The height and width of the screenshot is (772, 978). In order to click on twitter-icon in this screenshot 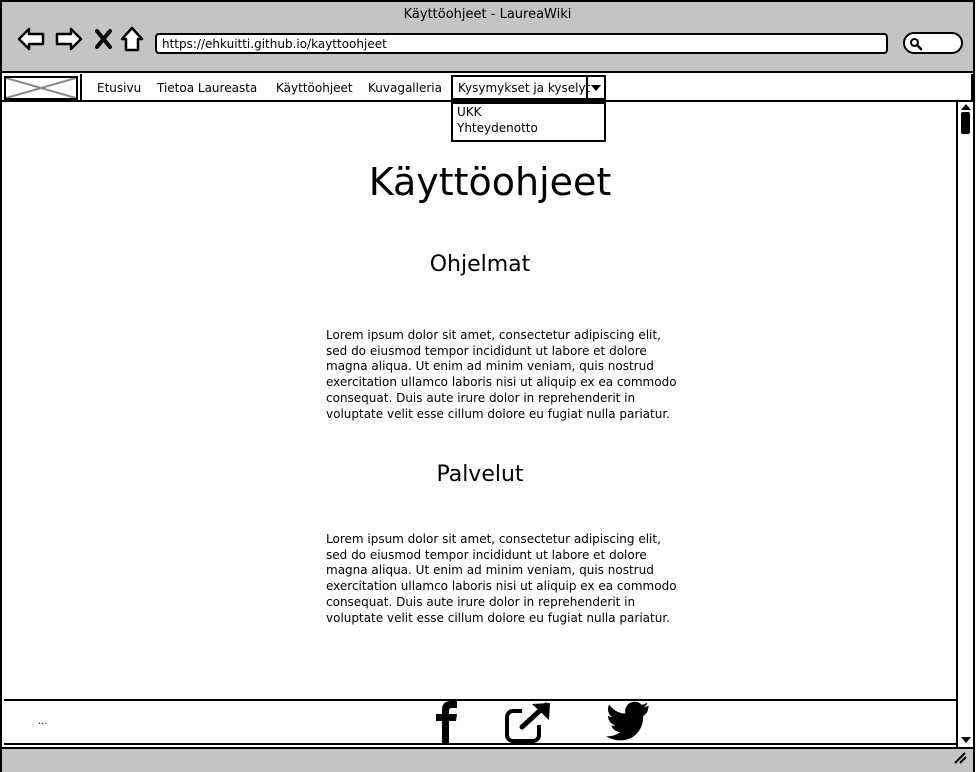, I will do `click(628, 724)`.